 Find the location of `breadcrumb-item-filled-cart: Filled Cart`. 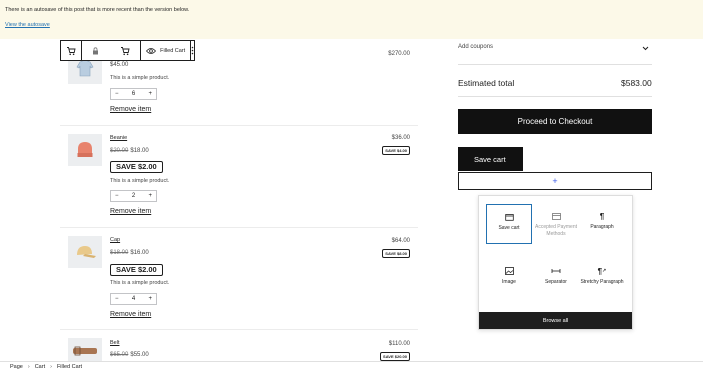

breadcrumb-item-filled-cart: Filled Cart is located at coordinates (69, 367).